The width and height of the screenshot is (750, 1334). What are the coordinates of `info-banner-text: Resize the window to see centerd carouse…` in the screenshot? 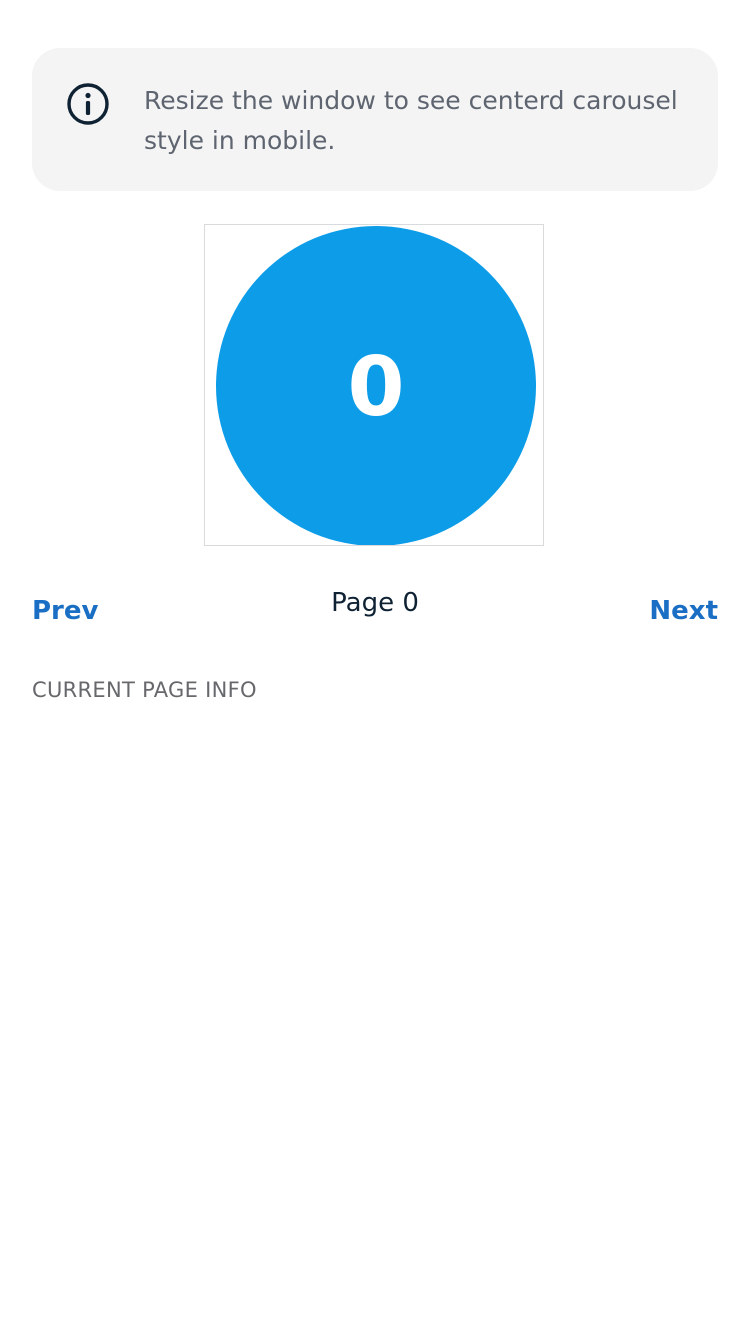 It's located at (411, 120).